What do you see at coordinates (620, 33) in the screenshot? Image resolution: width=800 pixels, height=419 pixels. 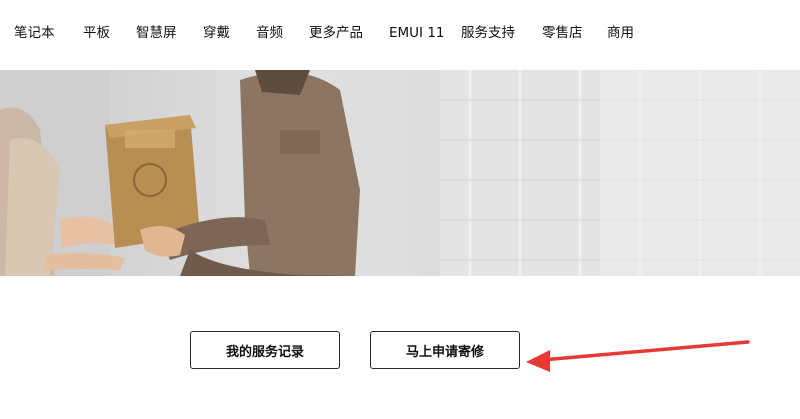 I see `nav-item-enterprise: 商用` at bounding box center [620, 33].